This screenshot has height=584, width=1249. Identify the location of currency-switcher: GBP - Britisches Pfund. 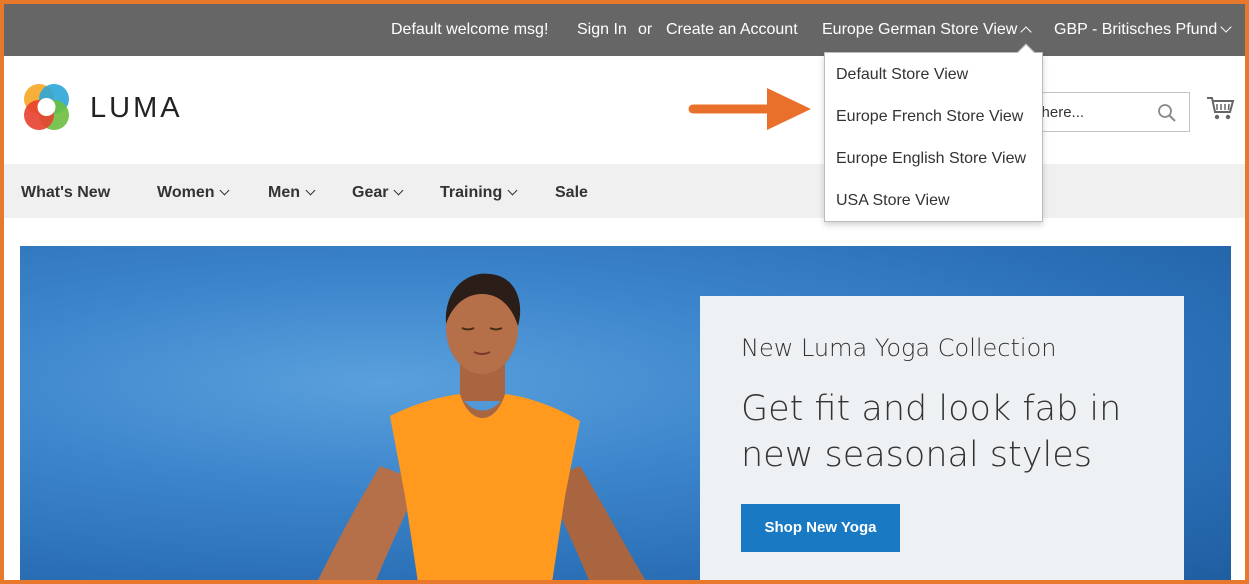
(1143, 30).